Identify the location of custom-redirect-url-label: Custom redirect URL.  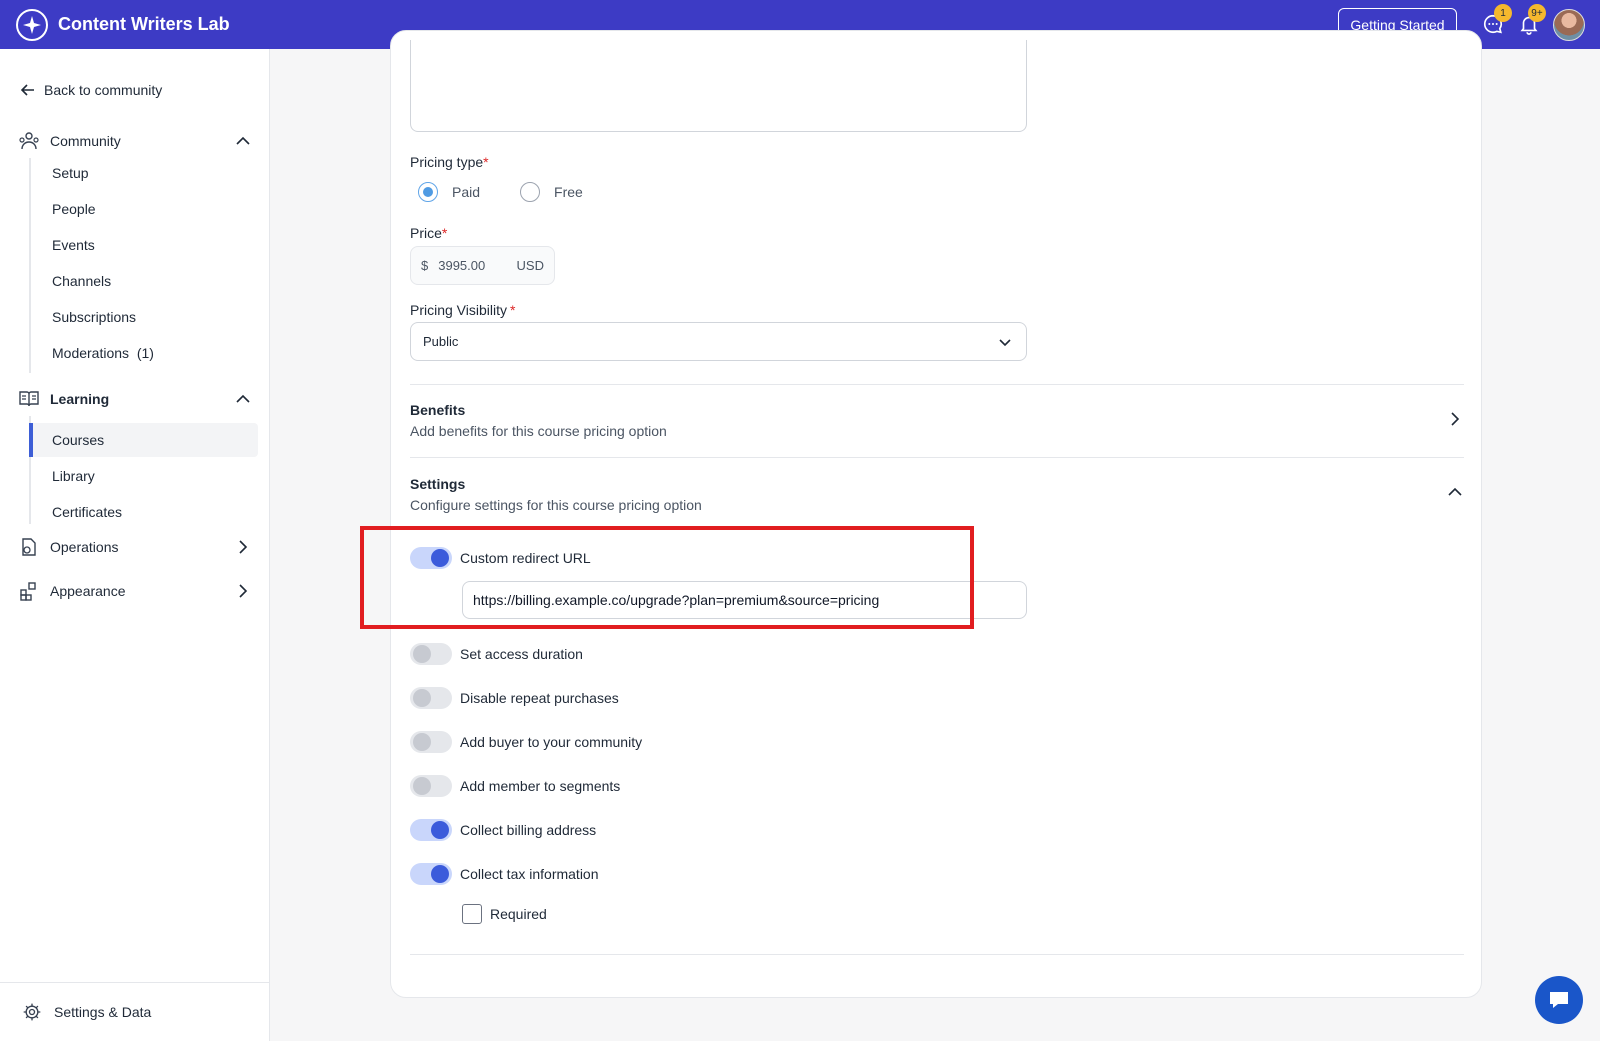
(525, 558).